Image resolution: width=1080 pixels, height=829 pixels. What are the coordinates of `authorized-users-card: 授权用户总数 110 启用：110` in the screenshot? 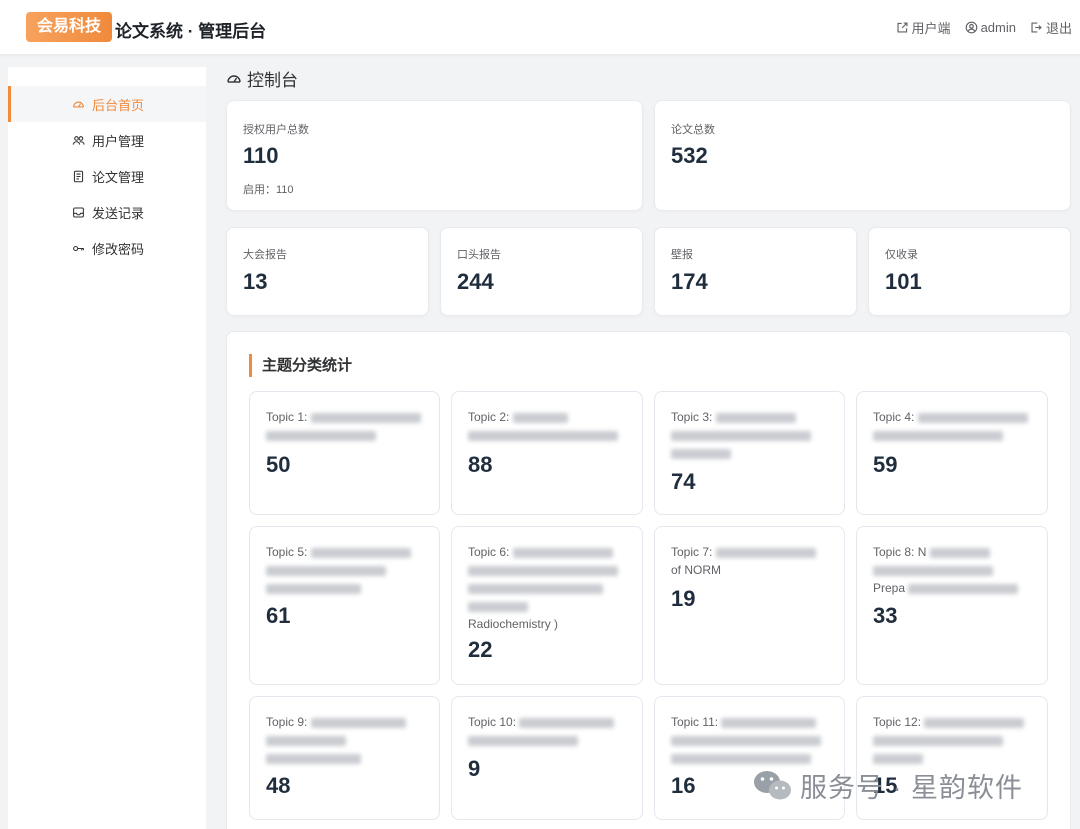 It's located at (434, 155).